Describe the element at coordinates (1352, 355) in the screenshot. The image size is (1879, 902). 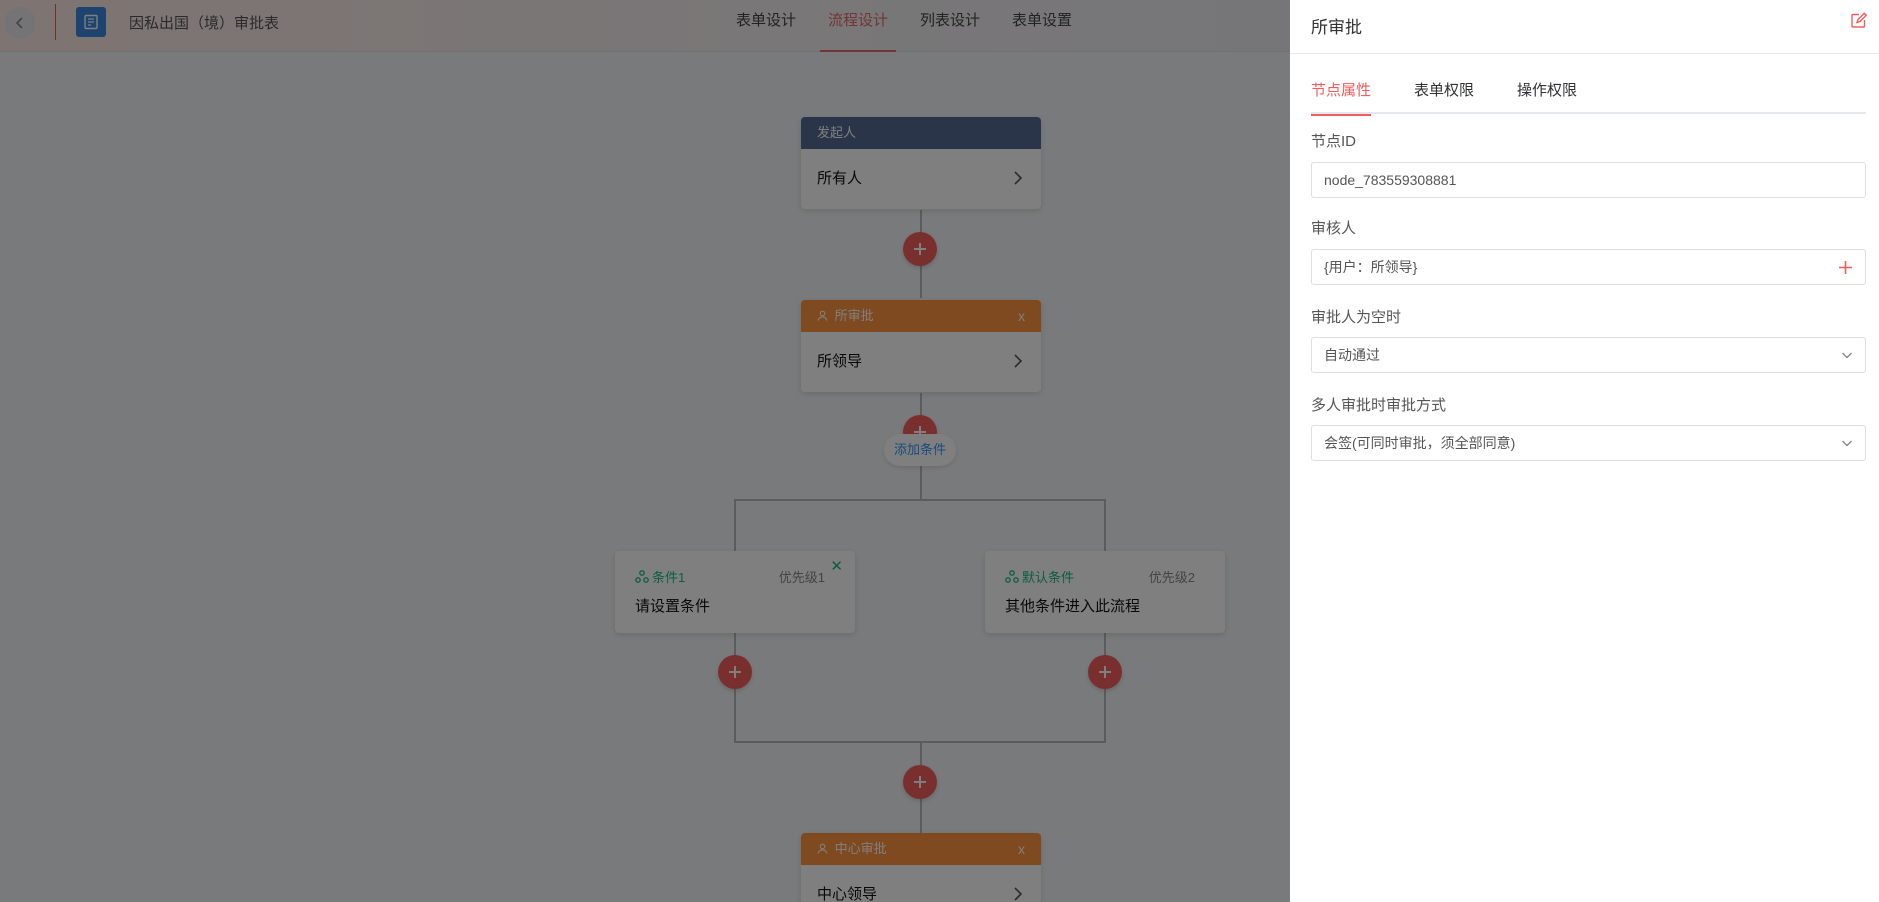
I see `empty-approver-value: 自动通过` at that location.